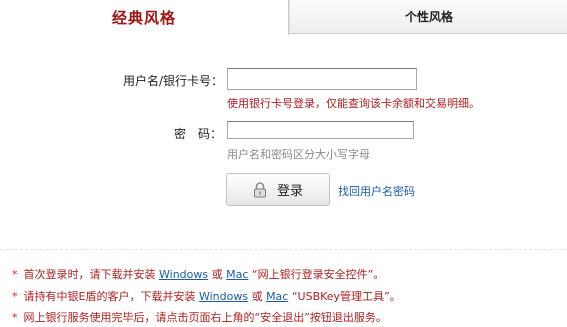  What do you see at coordinates (289, 191) in the screenshot?
I see `login-button-label: 登录` at bounding box center [289, 191].